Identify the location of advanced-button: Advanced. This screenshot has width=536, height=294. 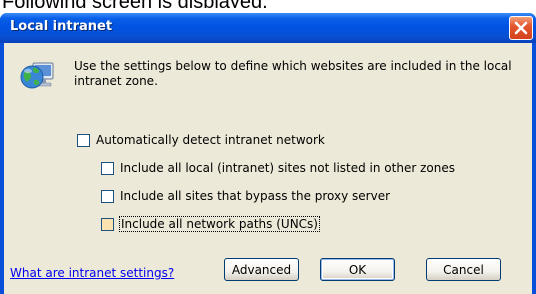
(261, 269).